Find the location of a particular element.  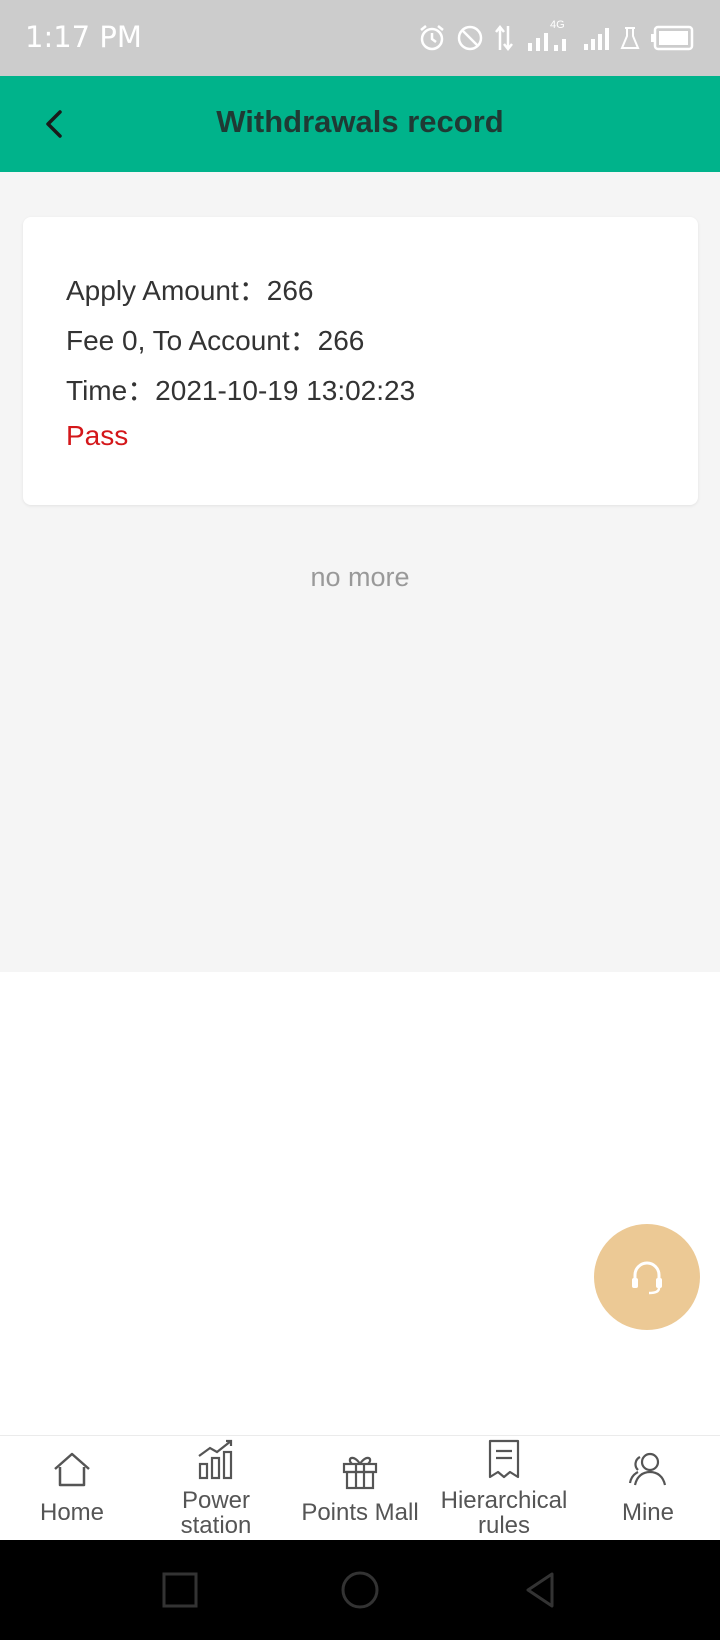

headset-icon is located at coordinates (647, 1278).